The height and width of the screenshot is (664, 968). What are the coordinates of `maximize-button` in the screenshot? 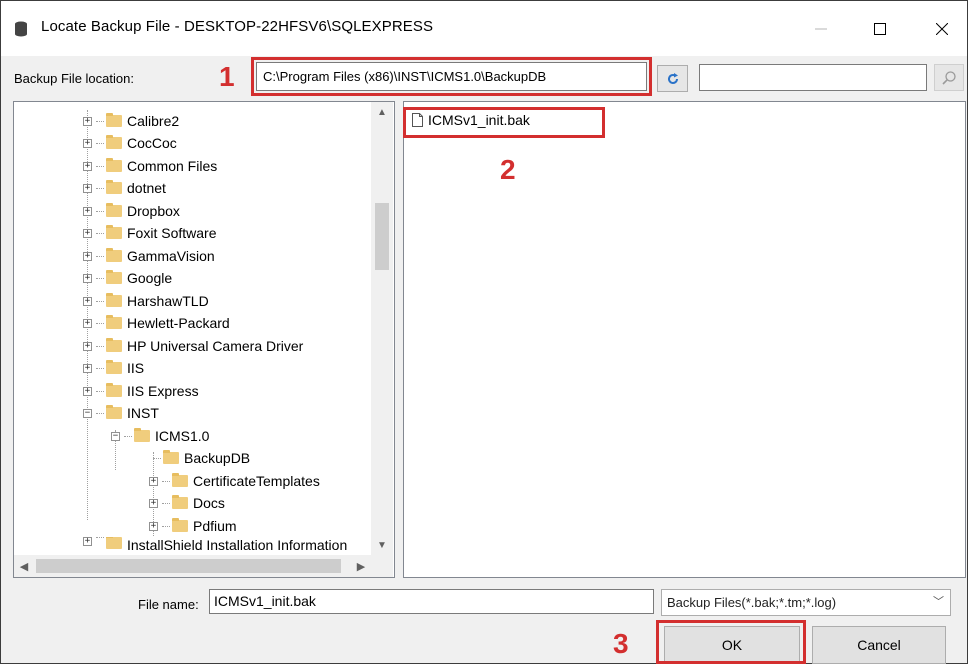 It's located at (880, 28).